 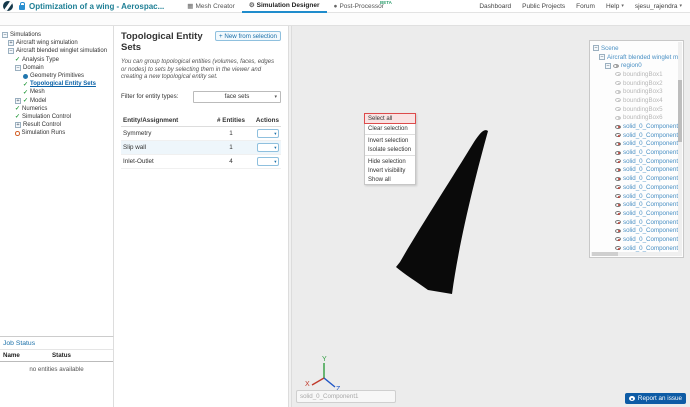 I want to click on scene-root: − Scene, so click(x=636, y=48).